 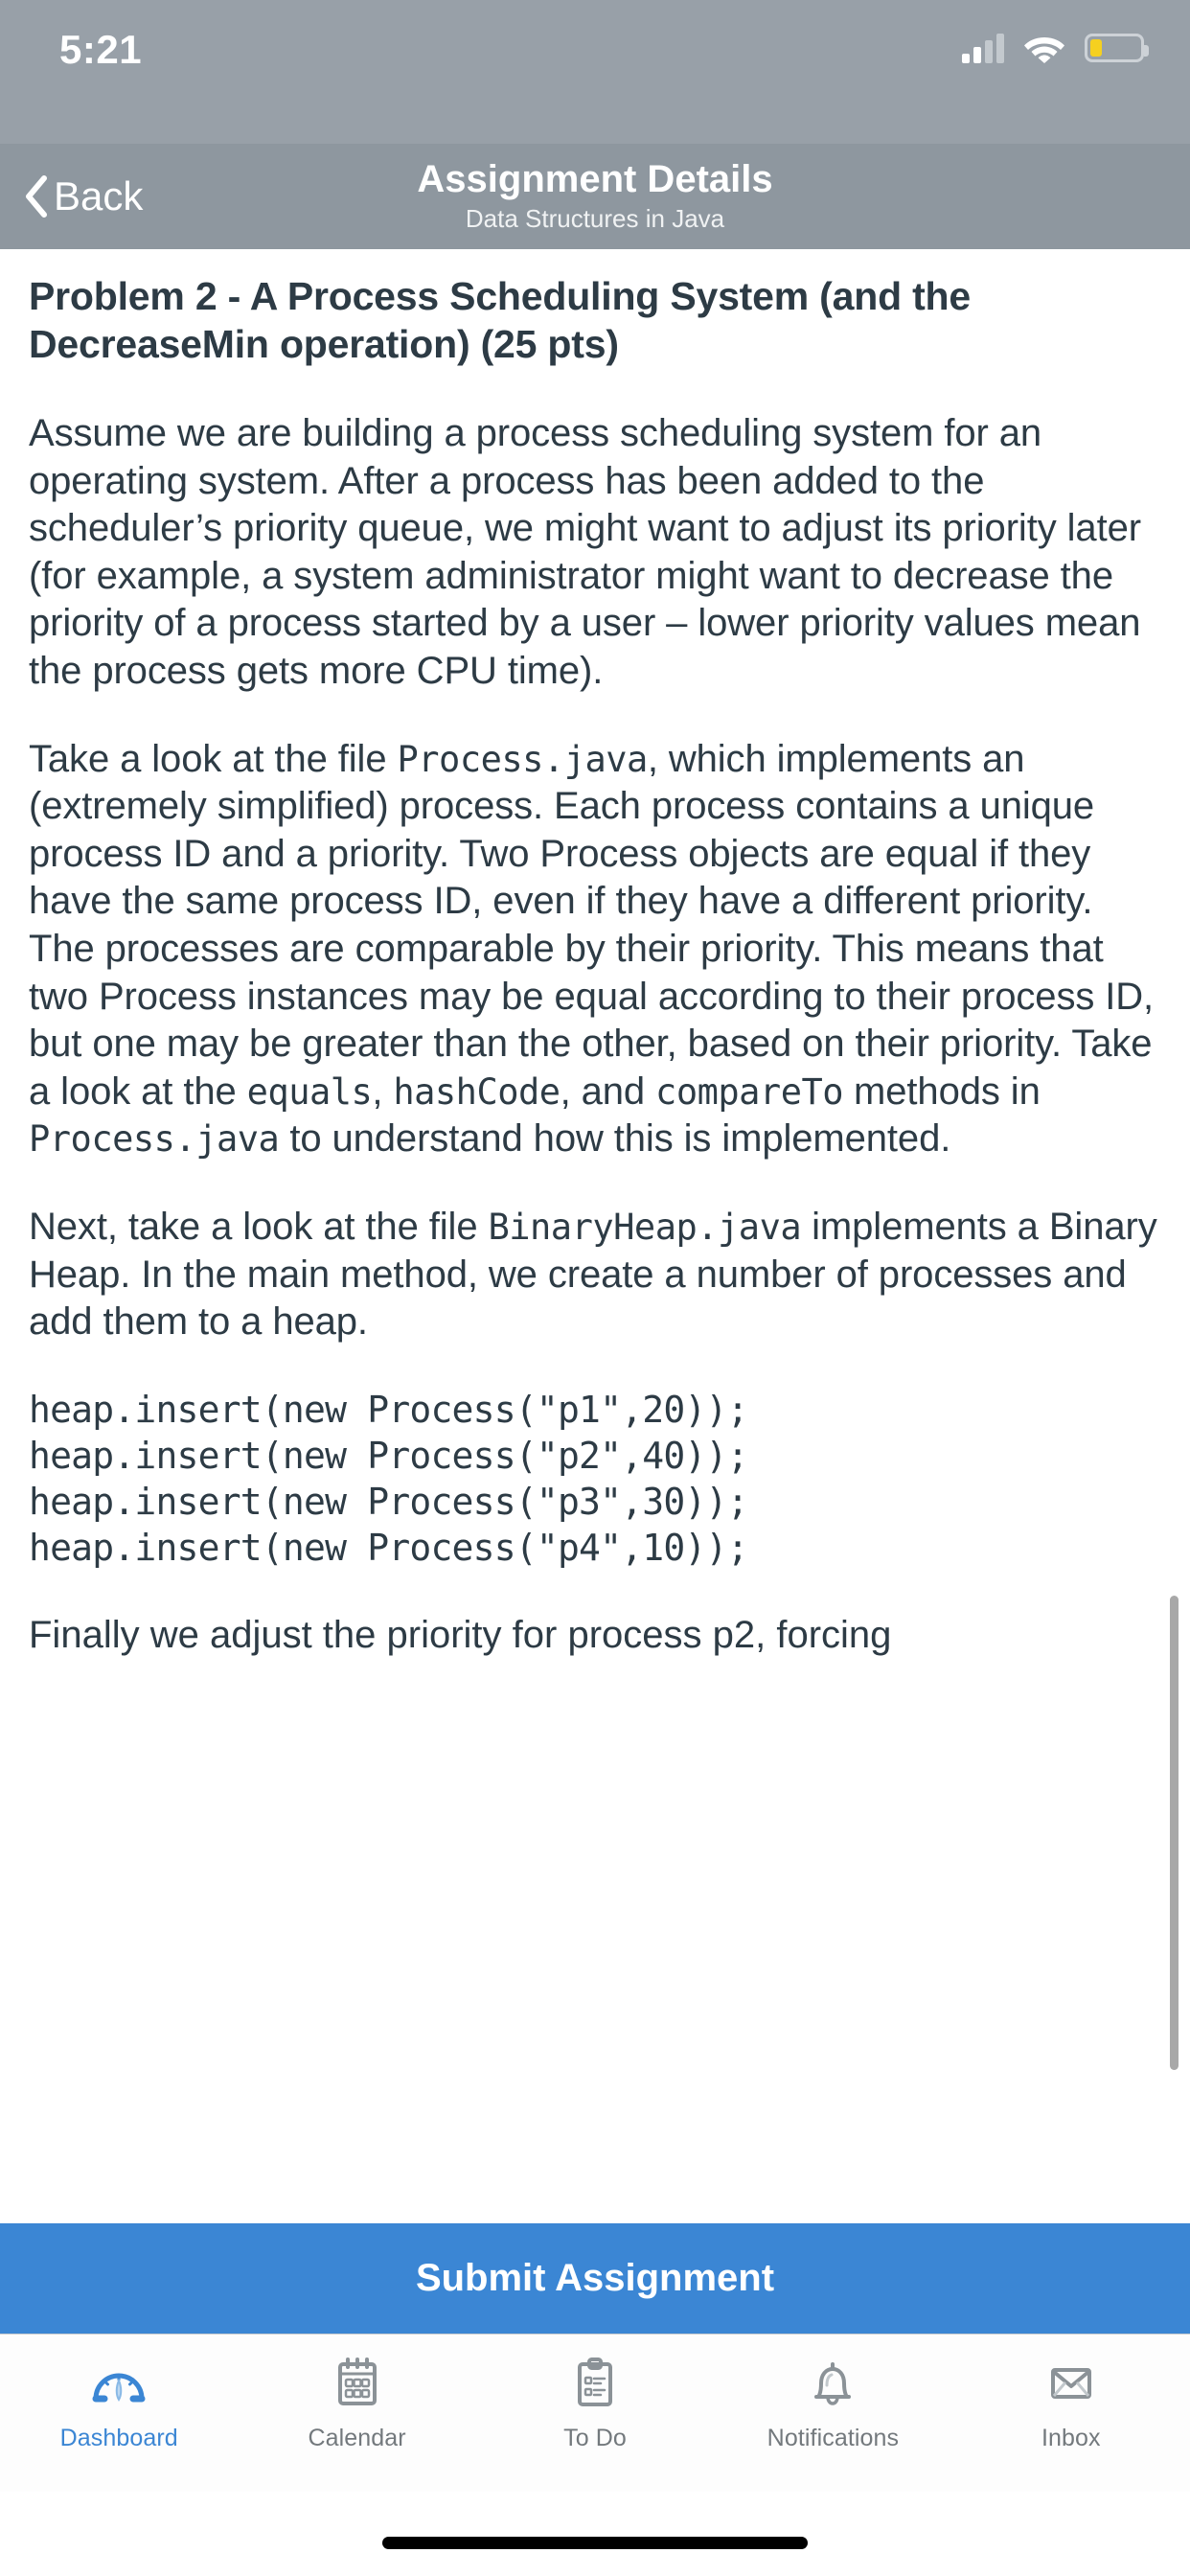 What do you see at coordinates (595, 218) in the screenshot?
I see `page-subtitle: Data Structures in Java` at bounding box center [595, 218].